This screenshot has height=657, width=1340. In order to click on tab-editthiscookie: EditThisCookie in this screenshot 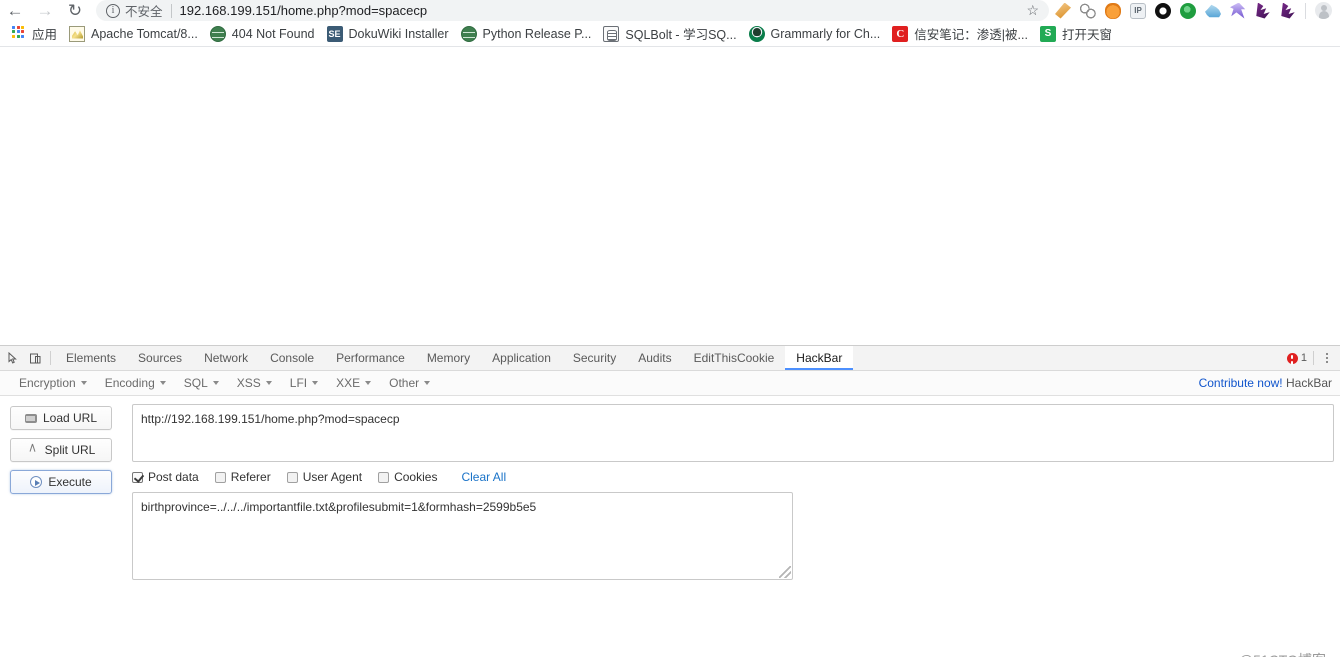, I will do `click(734, 358)`.